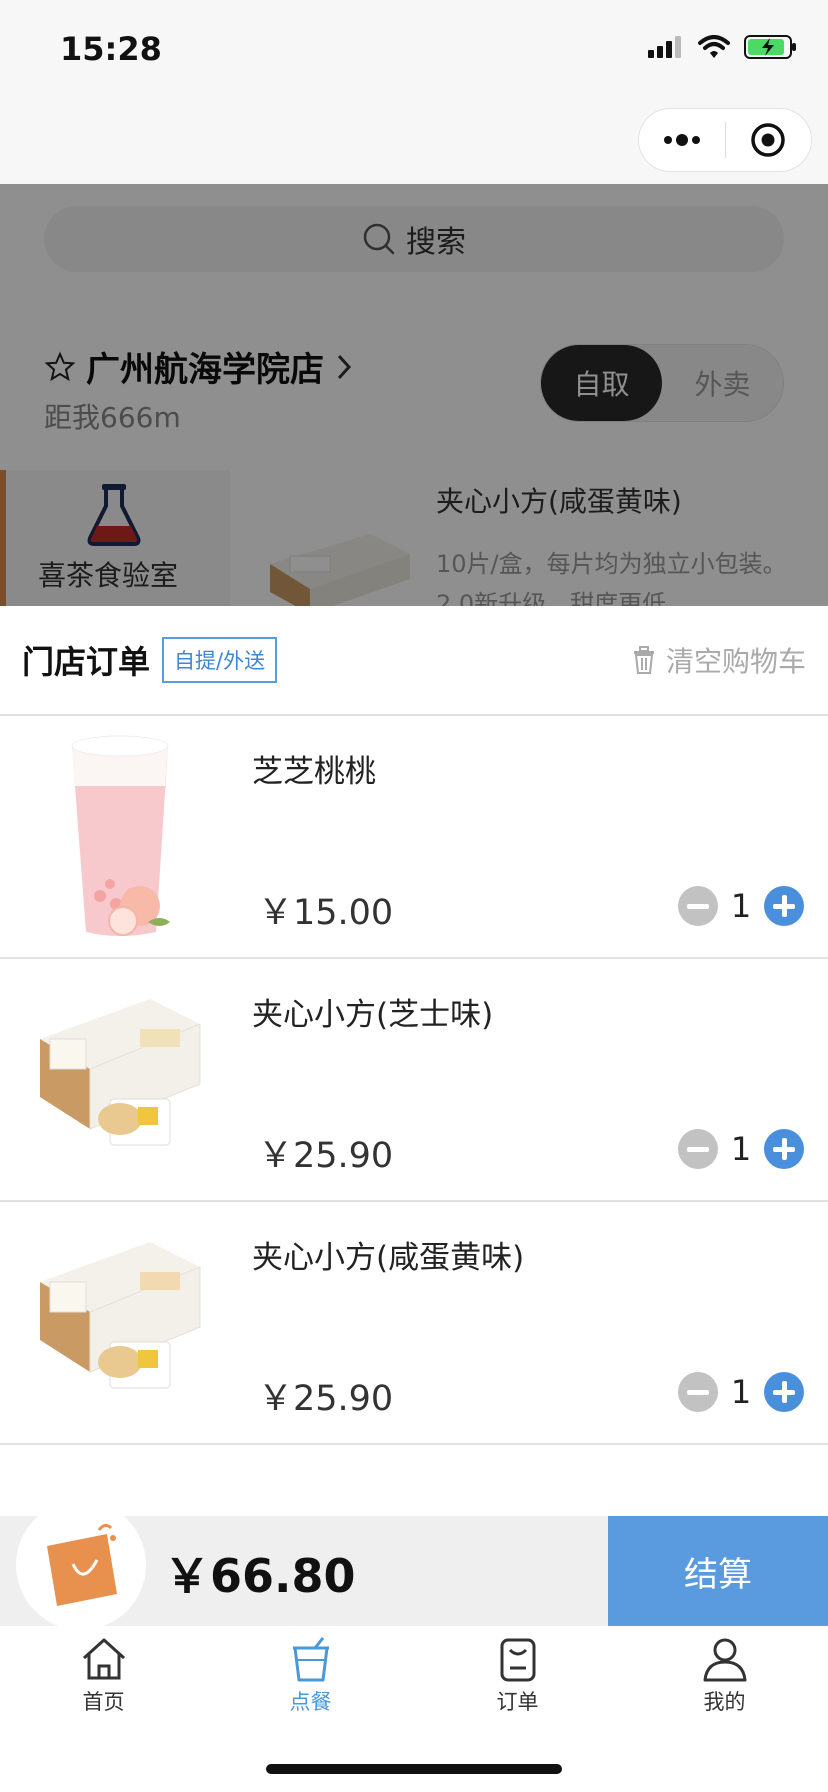 The height and width of the screenshot is (1792, 828). What do you see at coordinates (724, 1702) in the screenshot?
I see `tab-label: 我的` at bounding box center [724, 1702].